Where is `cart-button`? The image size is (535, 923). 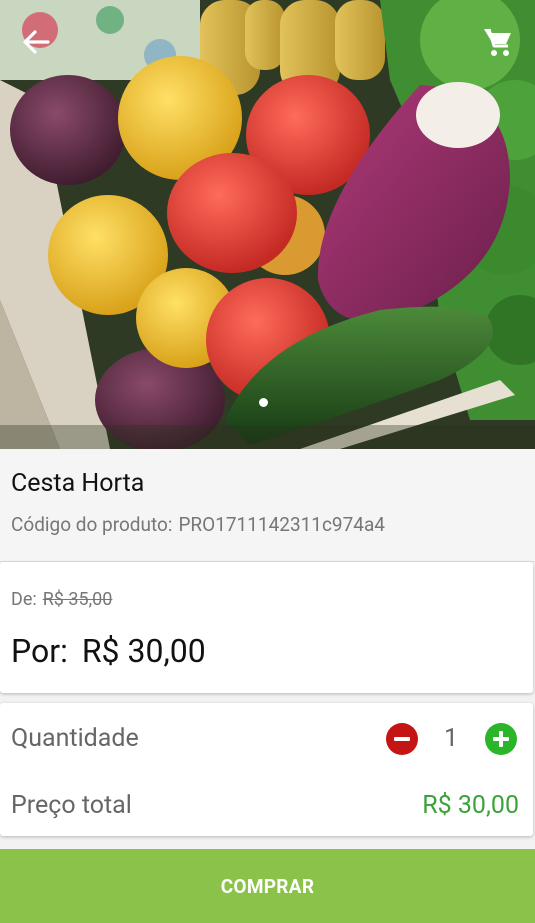 cart-button is located at coordinates (498, 42).